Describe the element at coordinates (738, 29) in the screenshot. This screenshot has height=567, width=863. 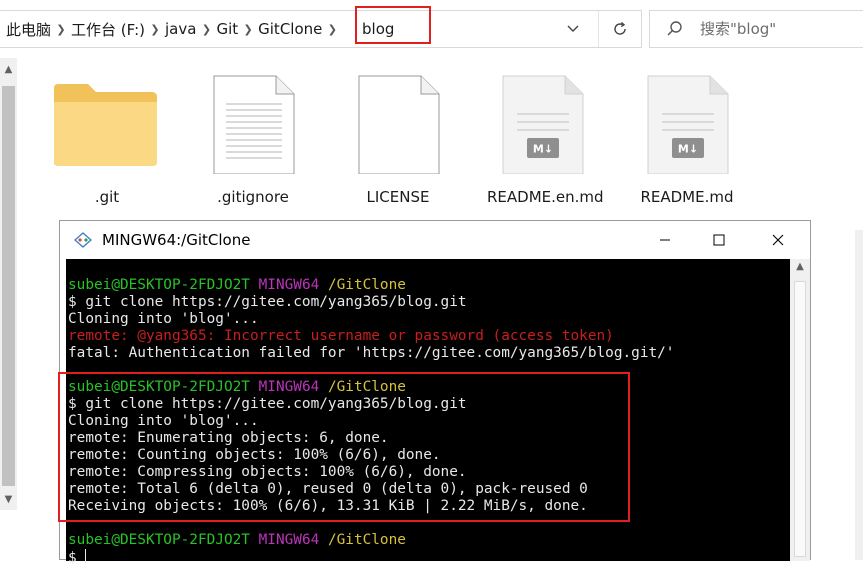
I see `search-input: 搜索"blog"` at that location.